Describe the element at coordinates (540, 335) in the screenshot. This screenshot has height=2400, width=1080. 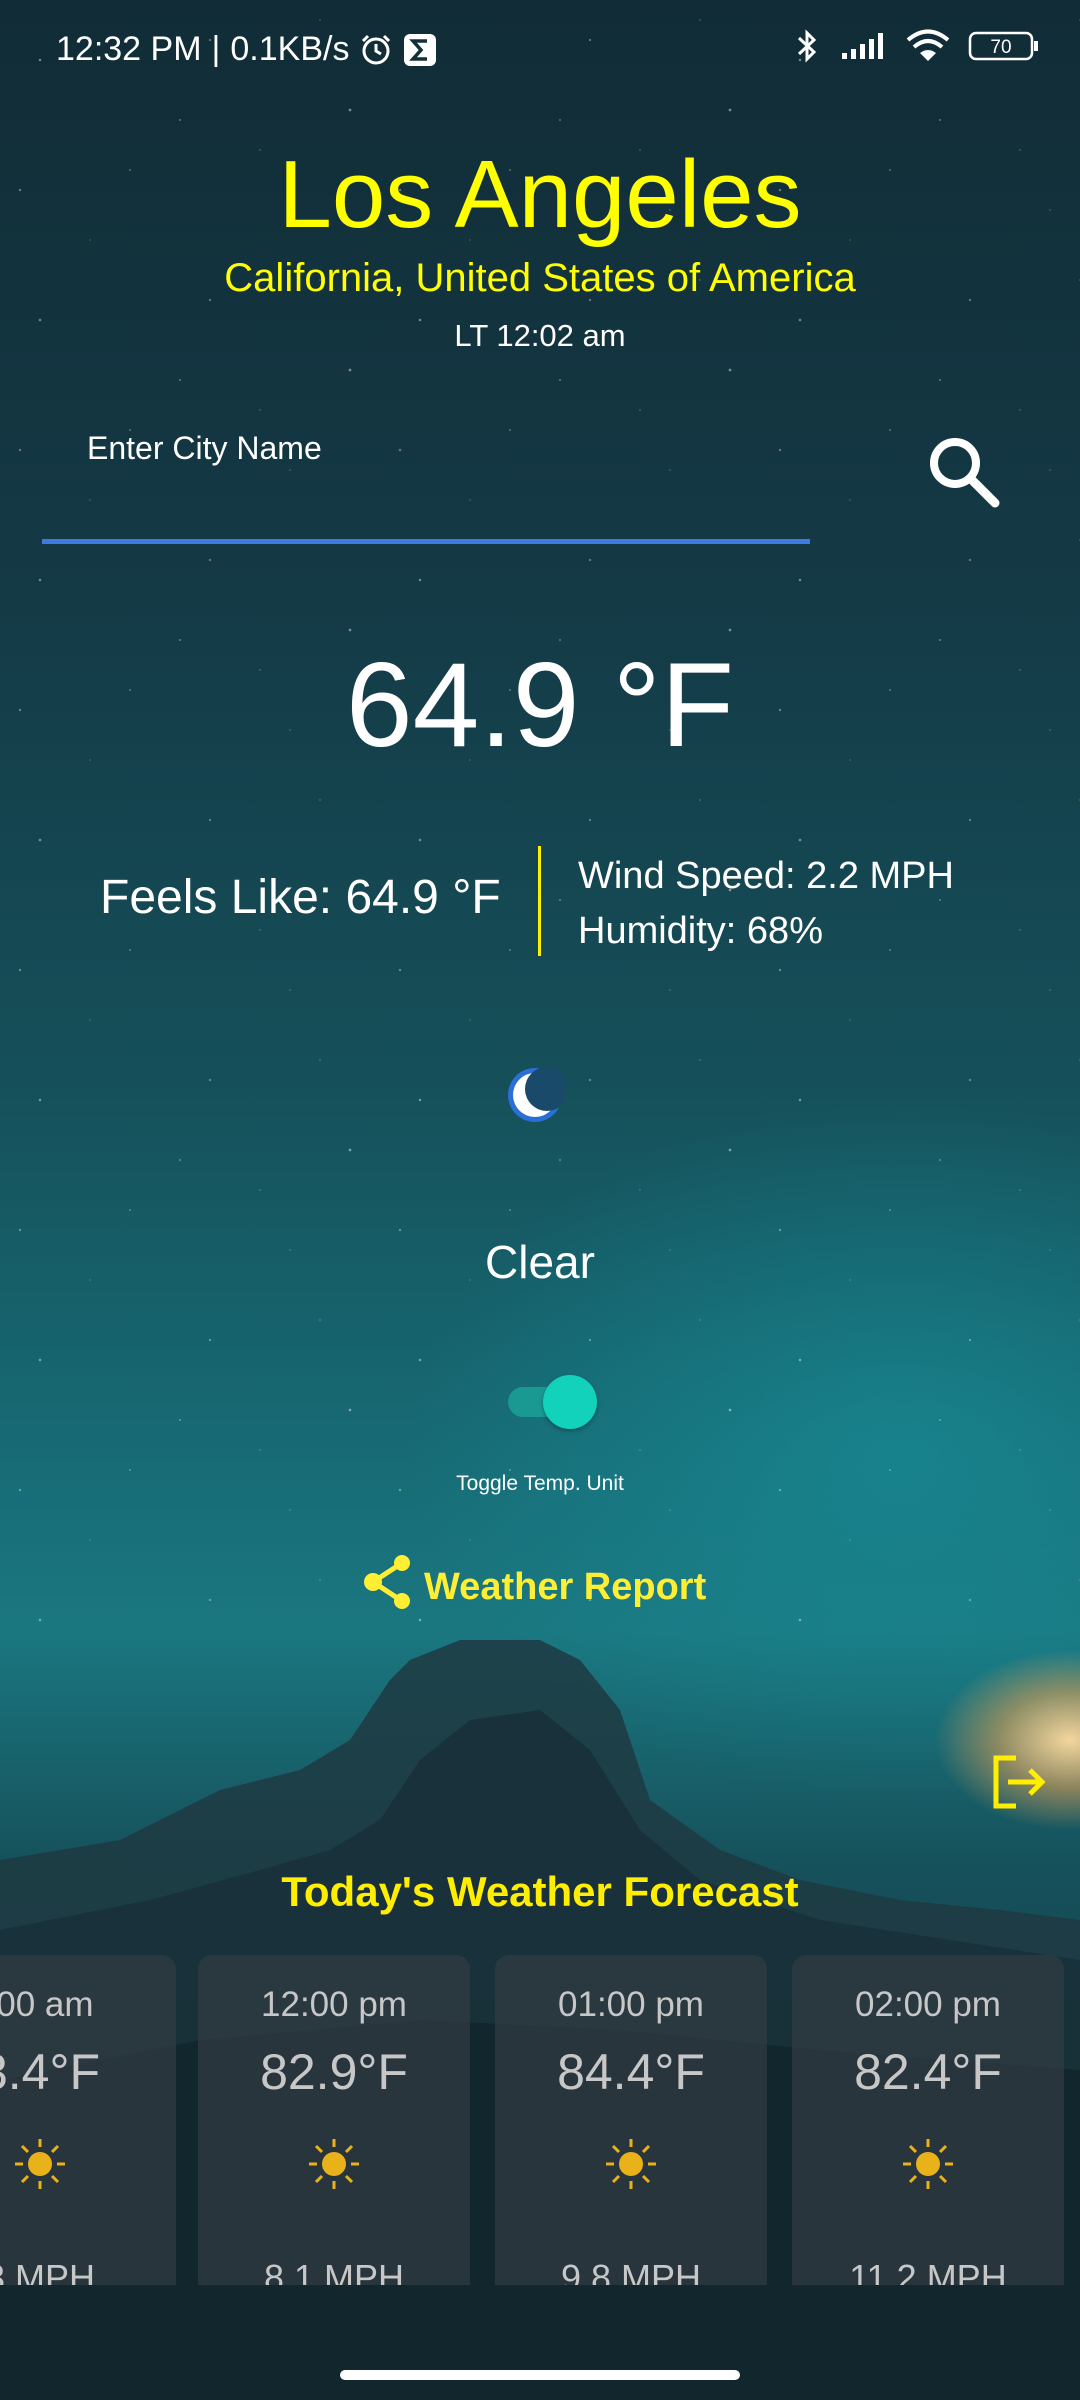
I see `local-time: LT 12:02 am` at that location.